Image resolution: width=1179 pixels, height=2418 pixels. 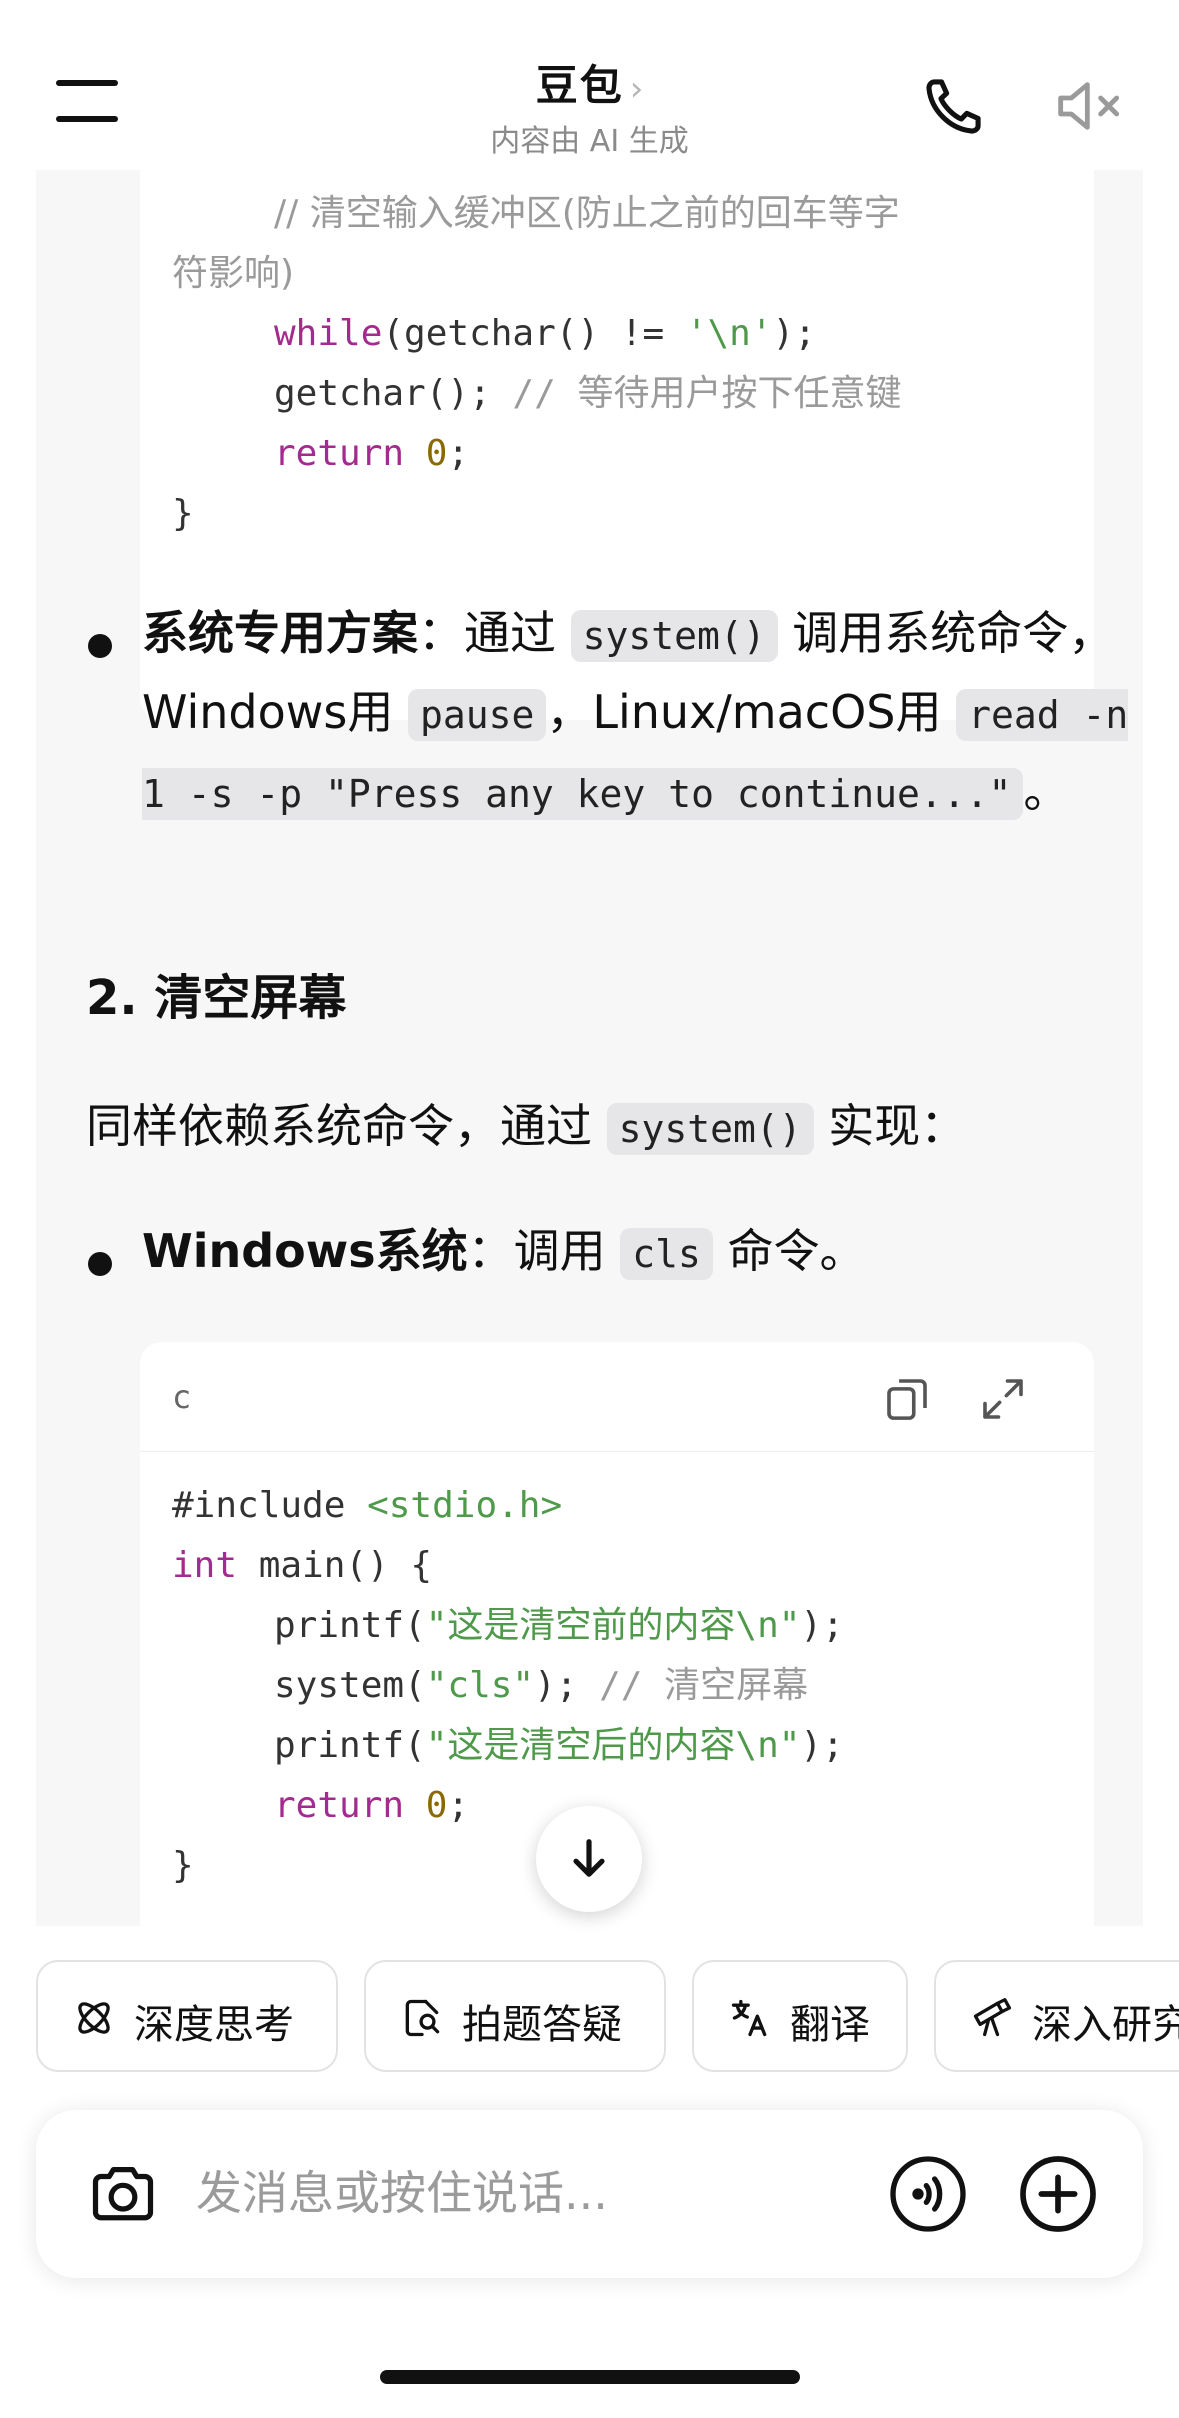 I want to click on camera-icon, so click(x=123, y=2193).